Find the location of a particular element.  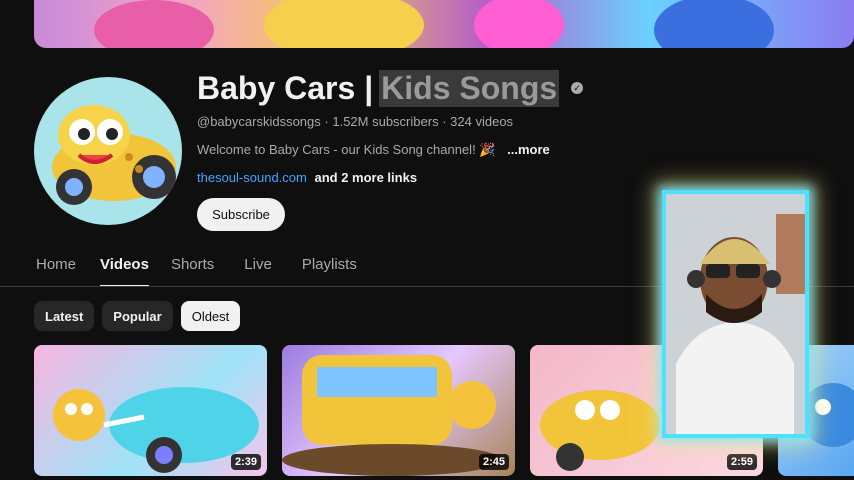

tab-live: Live is located at coordinates (258, 268).